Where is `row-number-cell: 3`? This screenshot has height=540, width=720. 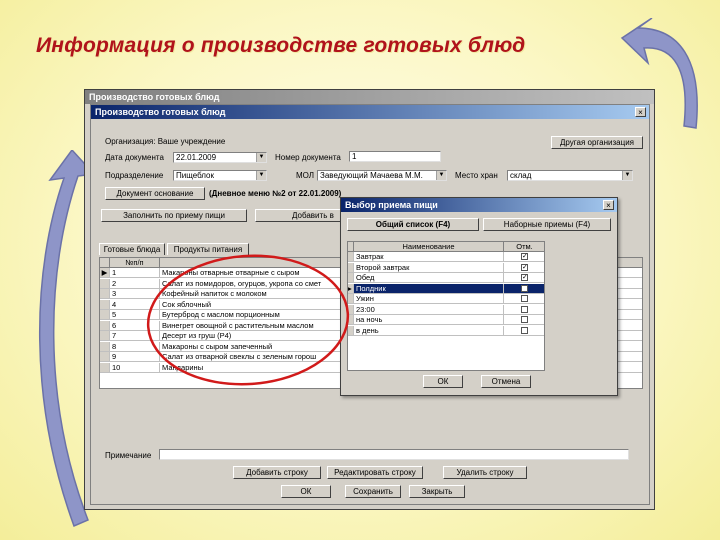 row-number-cell: 3 is located at coordinates (135, 294).